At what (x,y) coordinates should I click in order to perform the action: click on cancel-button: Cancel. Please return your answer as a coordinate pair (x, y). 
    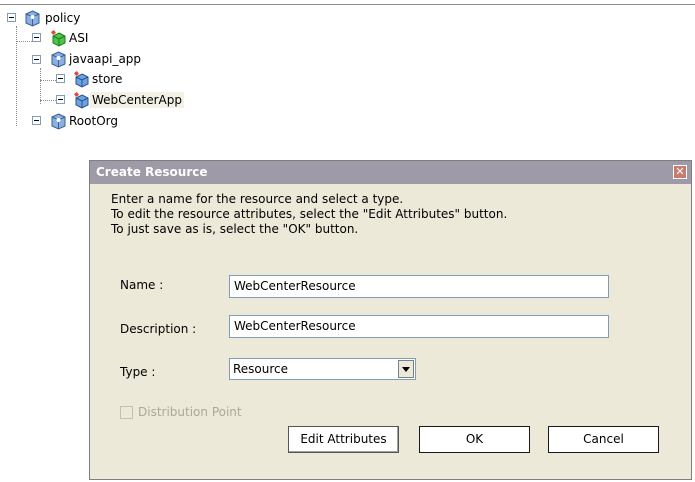
    Looking at the image, I should click on (603, 439).